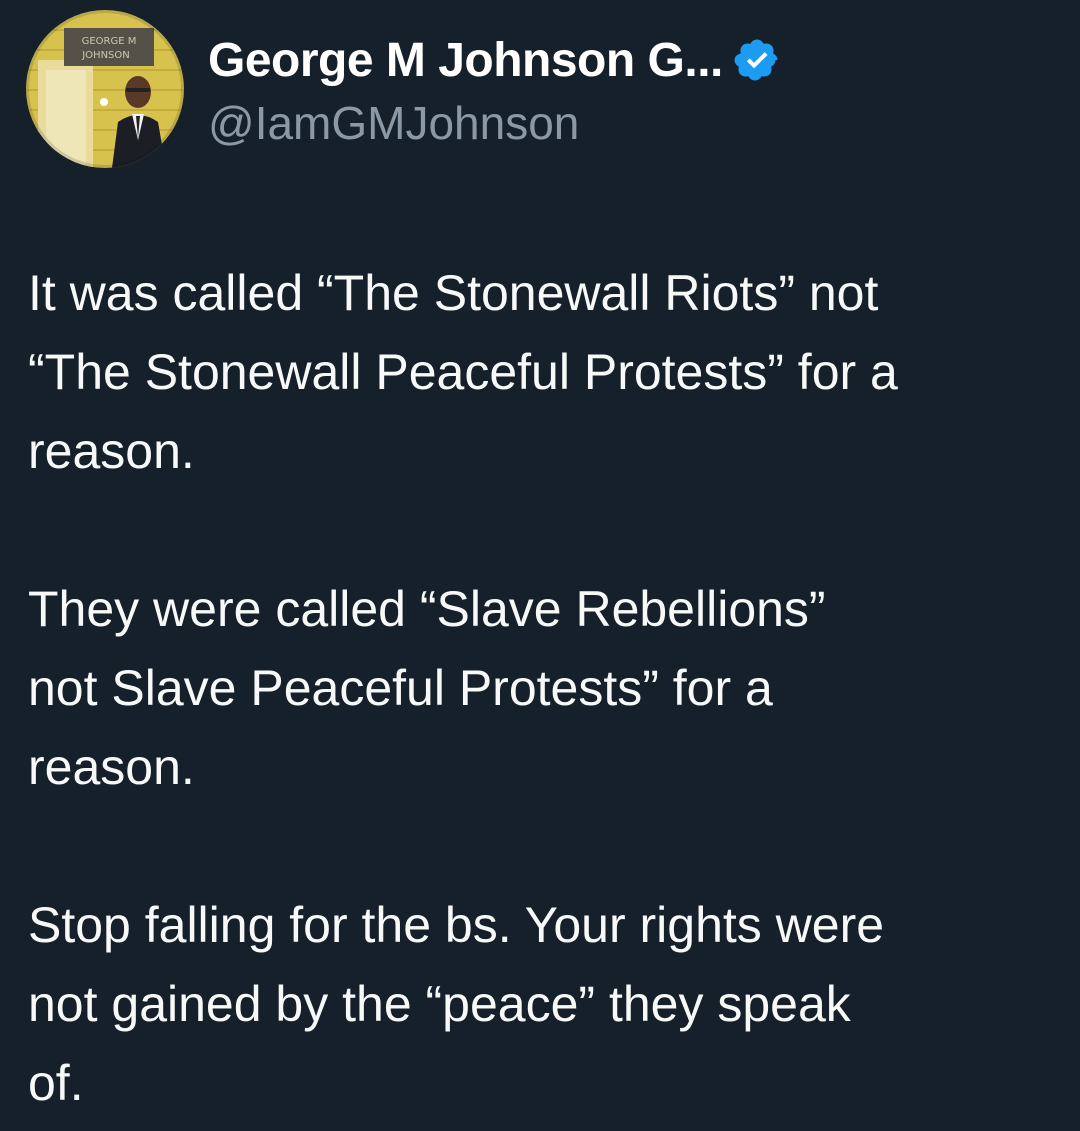 This screenshot has height=1131, width=1080. I want to click on verified-badge-icon, so click(757, 60).